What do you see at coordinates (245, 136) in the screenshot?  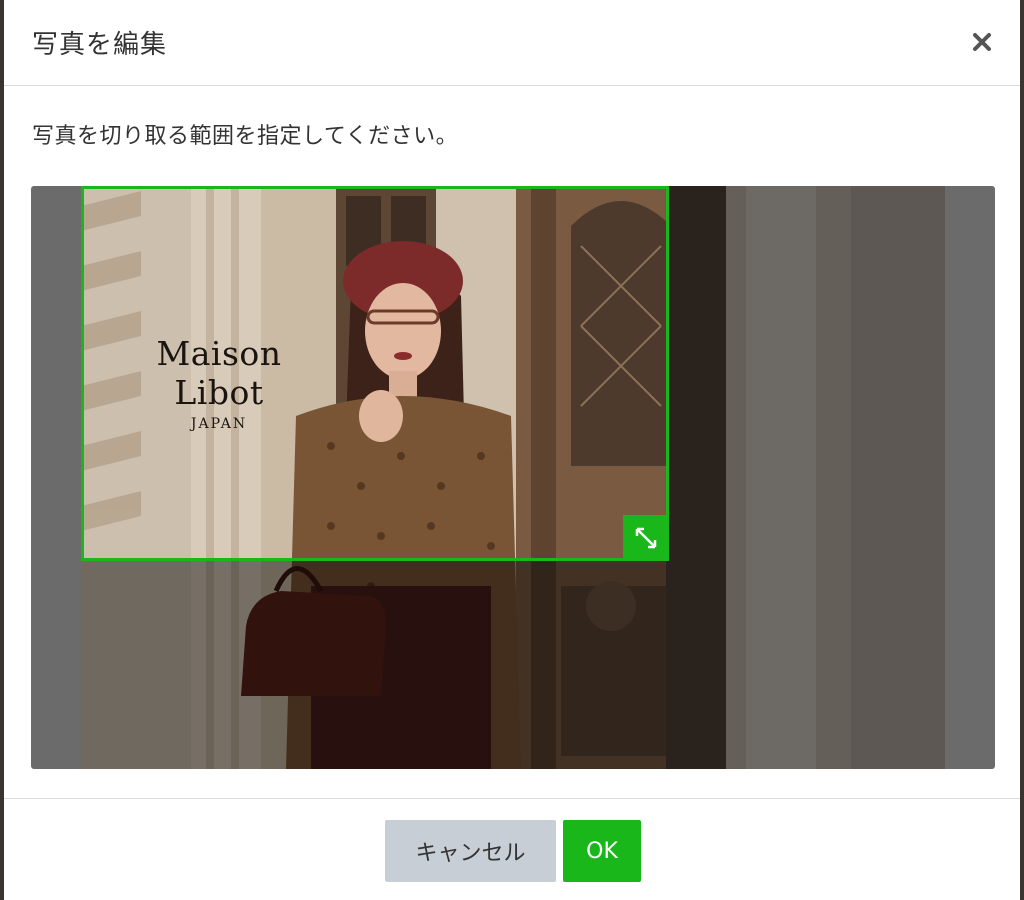 I see `crop-instruction: 写真を切り取る範囲を指定してください。` at bounding box center [245, 136].